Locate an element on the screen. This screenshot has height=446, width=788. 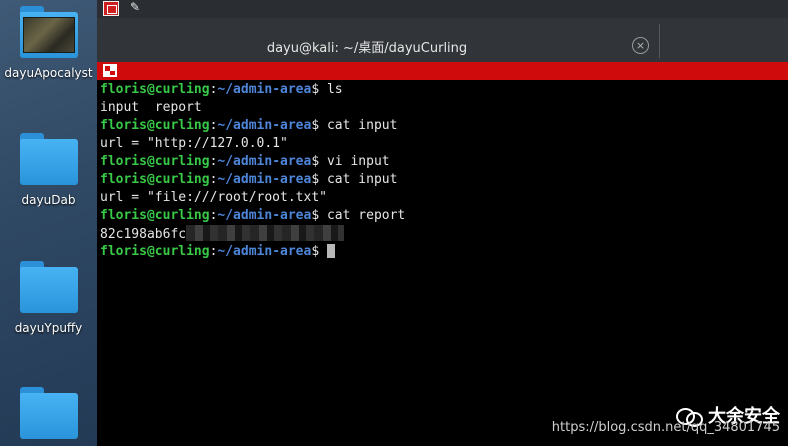
desktop-item-label: dayuYpuffy is located at coordinates (48, 328).